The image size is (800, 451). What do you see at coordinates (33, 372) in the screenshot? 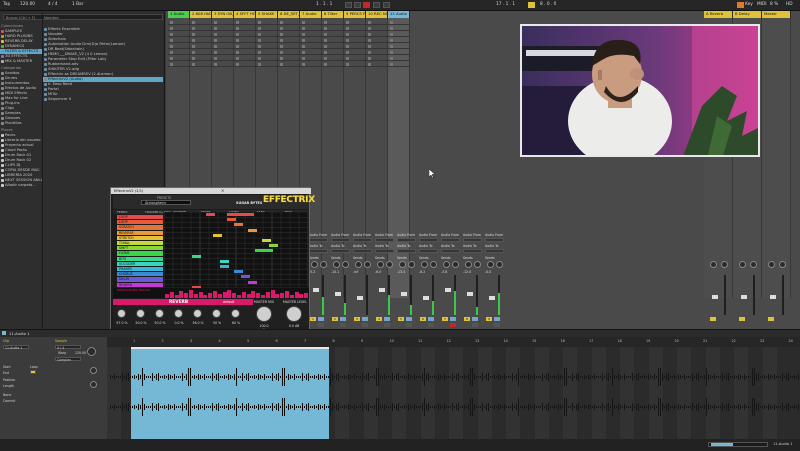
I see `loop-toggle` at bounding box center [33, 372].